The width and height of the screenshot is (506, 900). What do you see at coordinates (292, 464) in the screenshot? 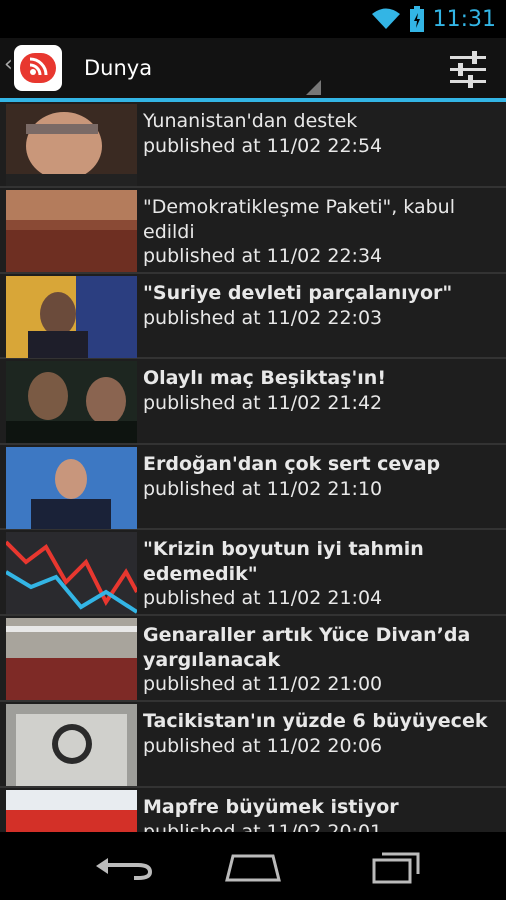
I see `article-title: Erdoğan'dan çok sert cevap` at bounding box center [292, 464].